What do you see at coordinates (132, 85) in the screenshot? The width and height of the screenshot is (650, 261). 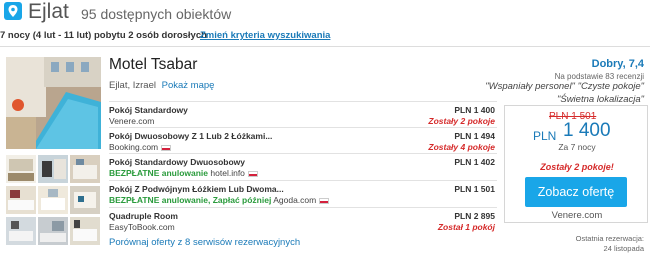 I see `location-text: Ejlat, Izrael` at bounding box center [132, 85].